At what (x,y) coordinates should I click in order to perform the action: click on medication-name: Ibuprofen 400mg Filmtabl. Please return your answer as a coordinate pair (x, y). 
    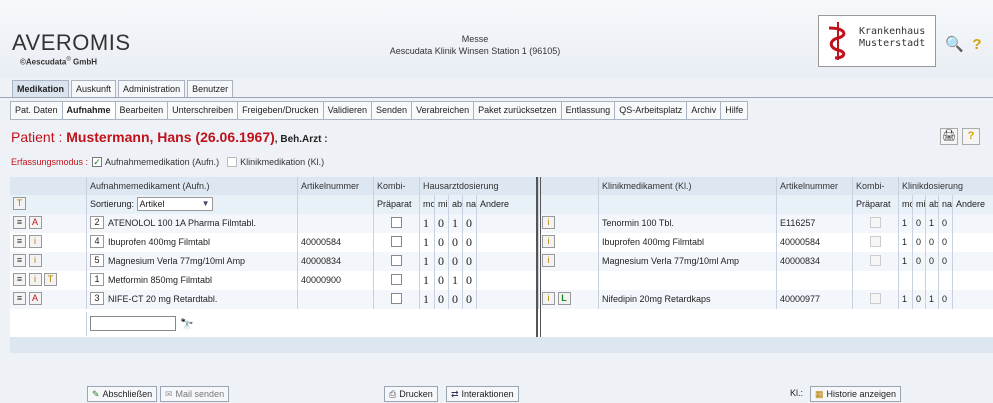
    Looking at the image, I should click on (159, 242).